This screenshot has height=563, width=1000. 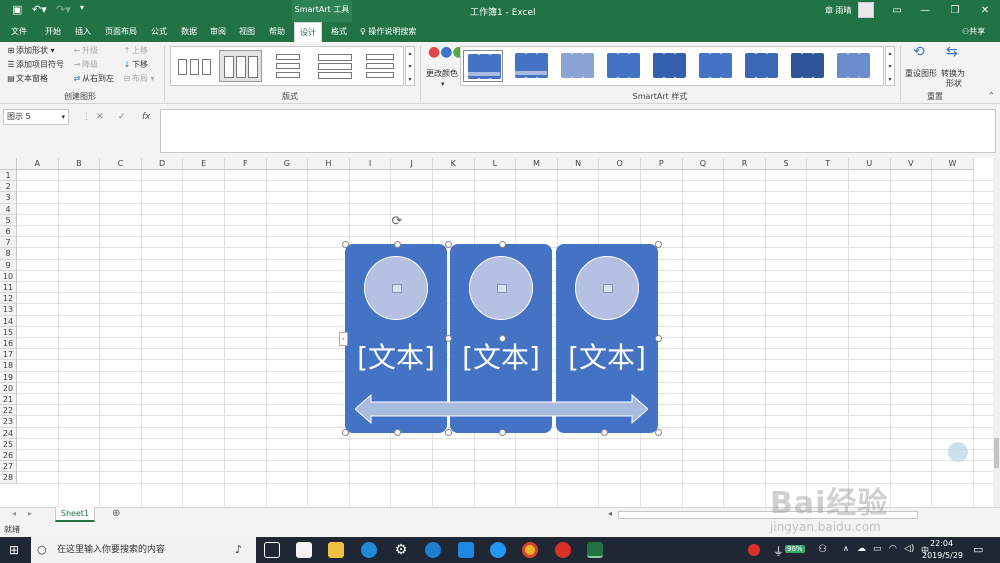 I want to click on move-down-button: ↓ 下移, so click(x=135, y=65).